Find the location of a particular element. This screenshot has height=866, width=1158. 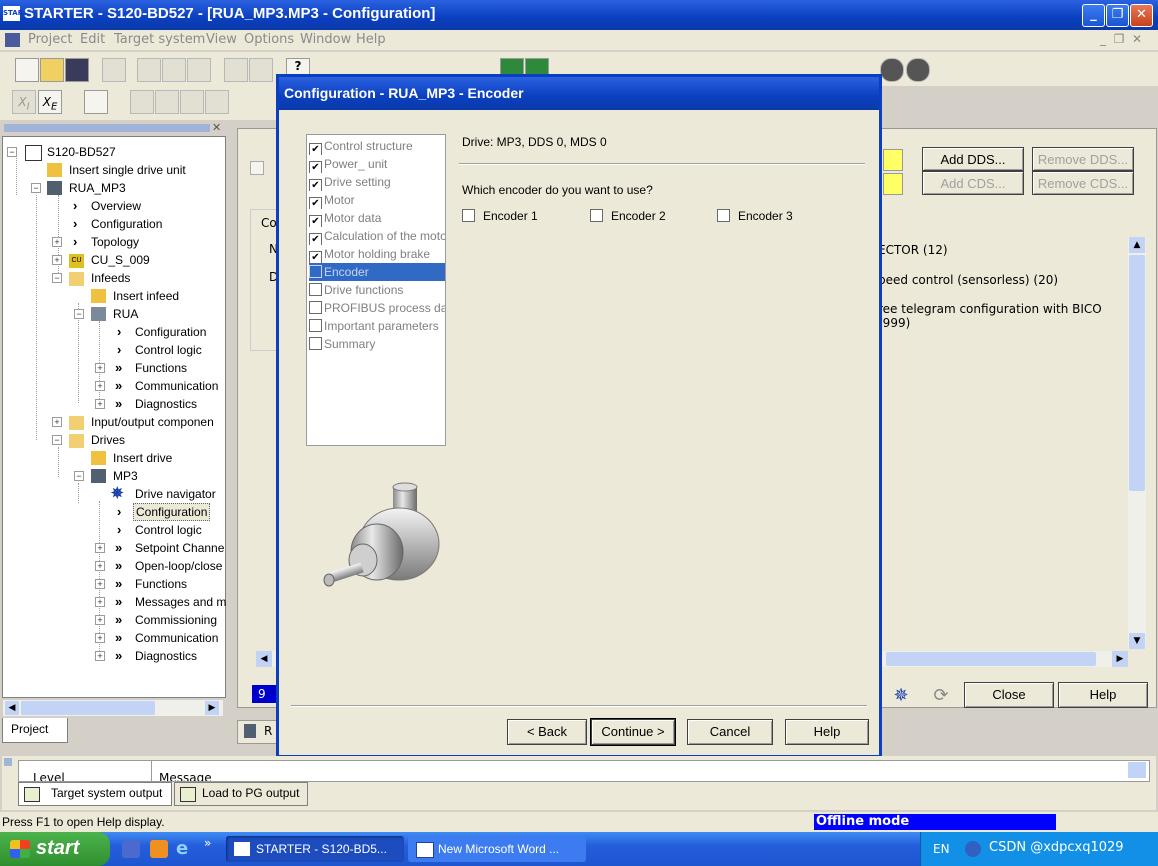

compare-icon is located at coordinates (192, 102).